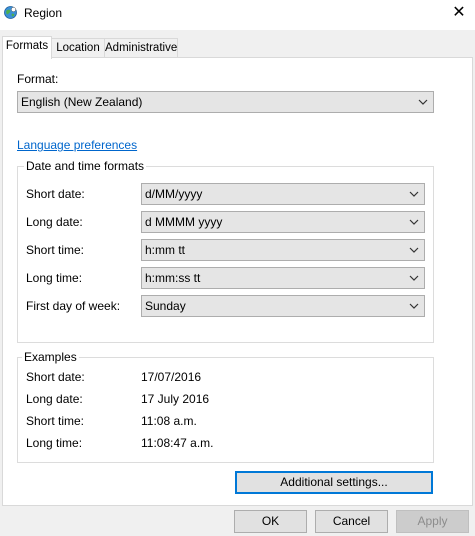  Describe the element at coordinates (237, 47) in the screenshot. I see `tab-strip: Formats Location Administrative` at that location.